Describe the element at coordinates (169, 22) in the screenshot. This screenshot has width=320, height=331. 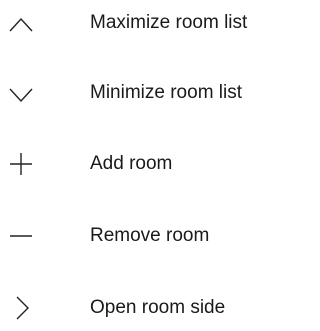
I see `menu-item-label: Maximize room list` at that location.